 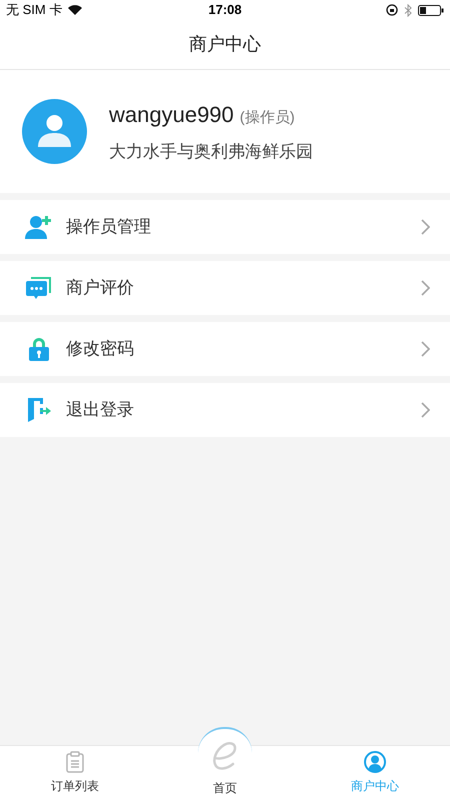 I want to click on tab-item: 订单列表, so click(x=75, y=773).